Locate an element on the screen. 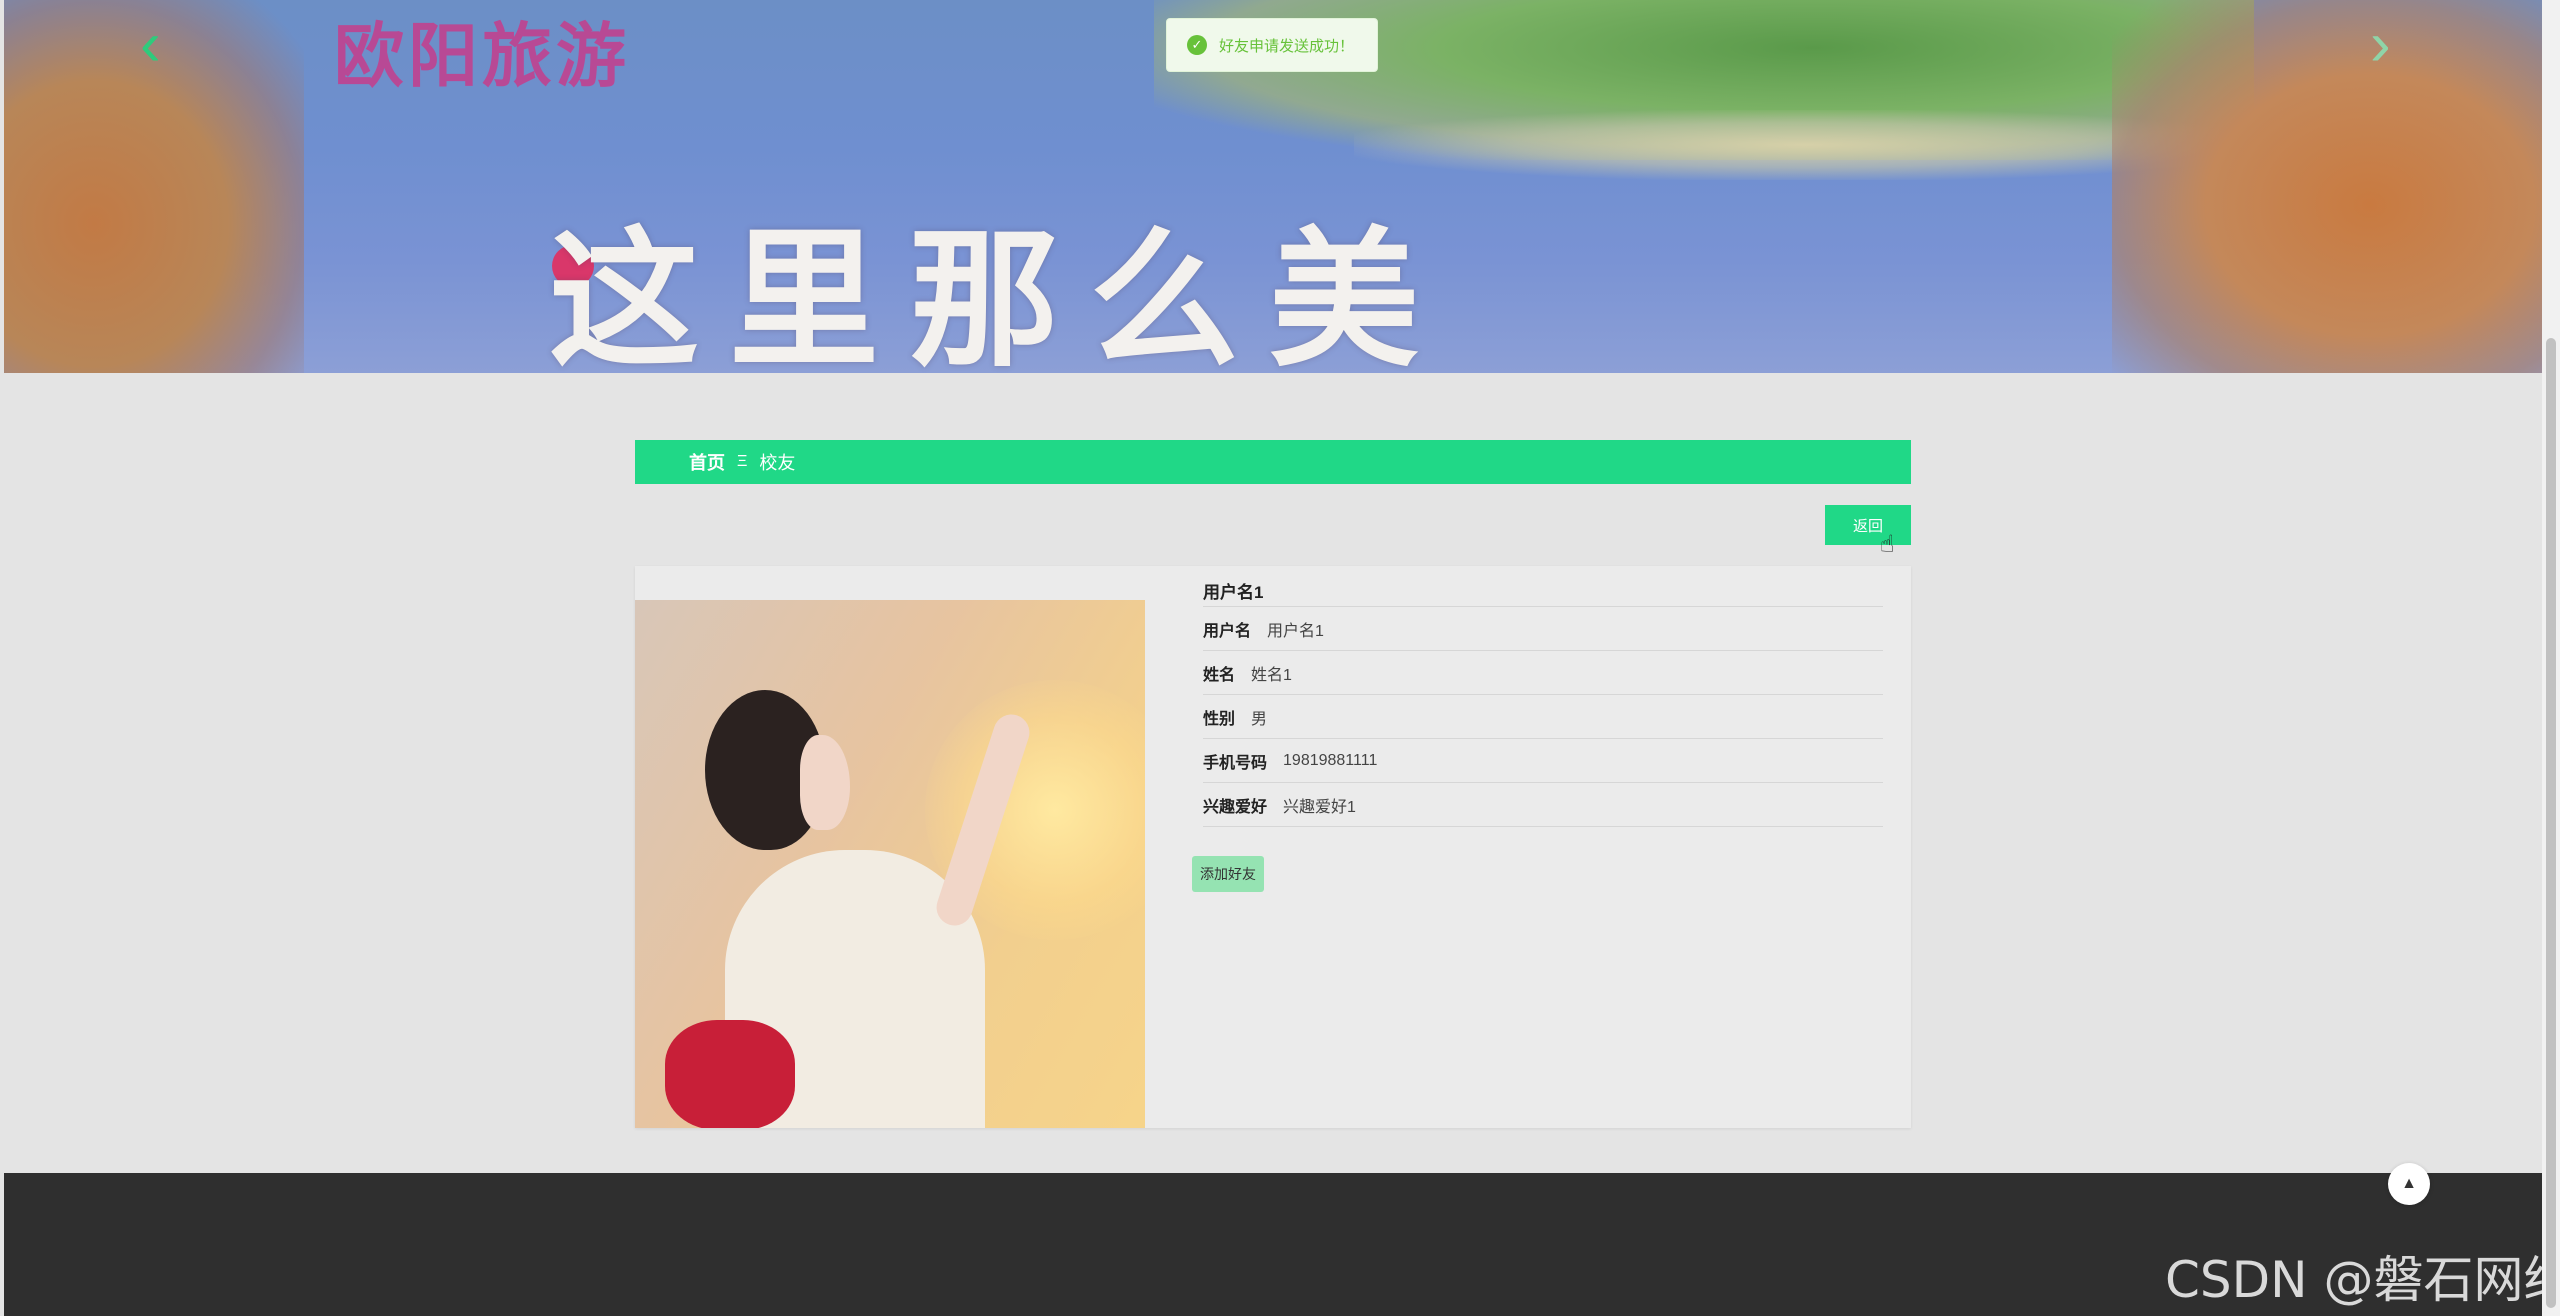  field-label: 手机号码 is located at coordinates (1235, 763).